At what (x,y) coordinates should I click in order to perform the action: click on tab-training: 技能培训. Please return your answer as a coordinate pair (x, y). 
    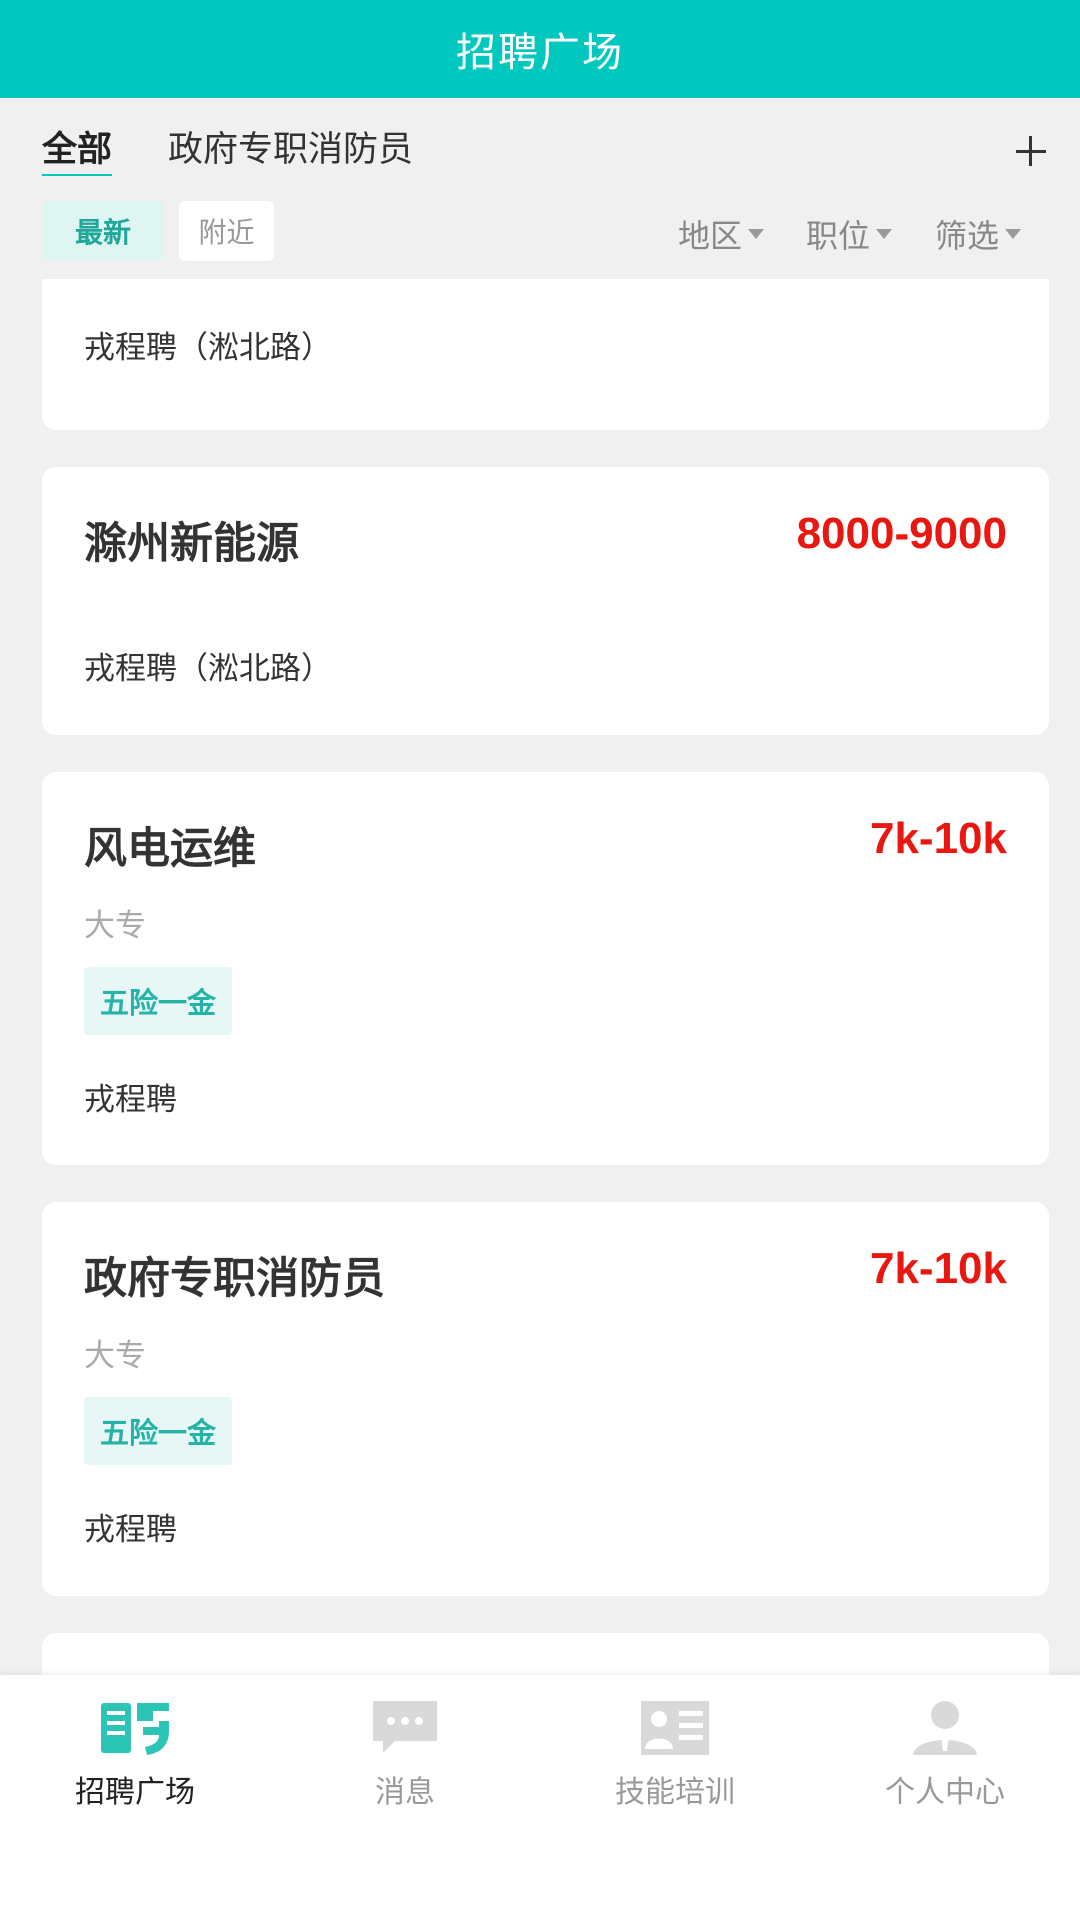
    Looking at the image, I should click on (675, 1745).